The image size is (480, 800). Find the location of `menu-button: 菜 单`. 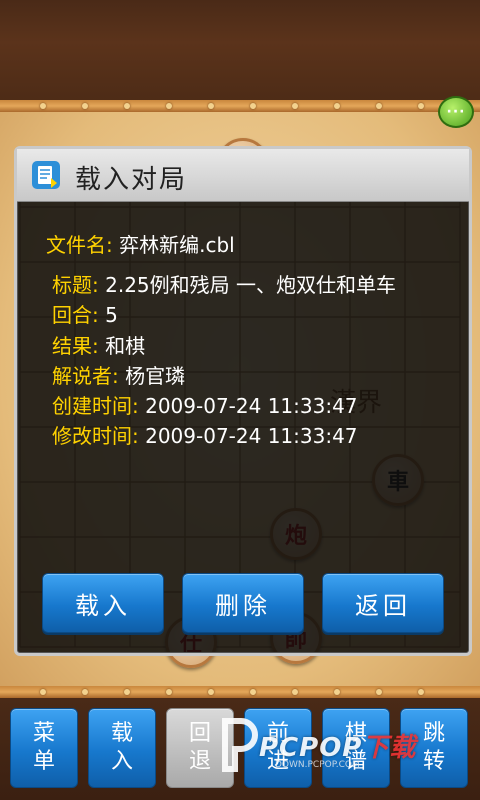

menu-button: 菜 单 is located at coordinates (44, 748).